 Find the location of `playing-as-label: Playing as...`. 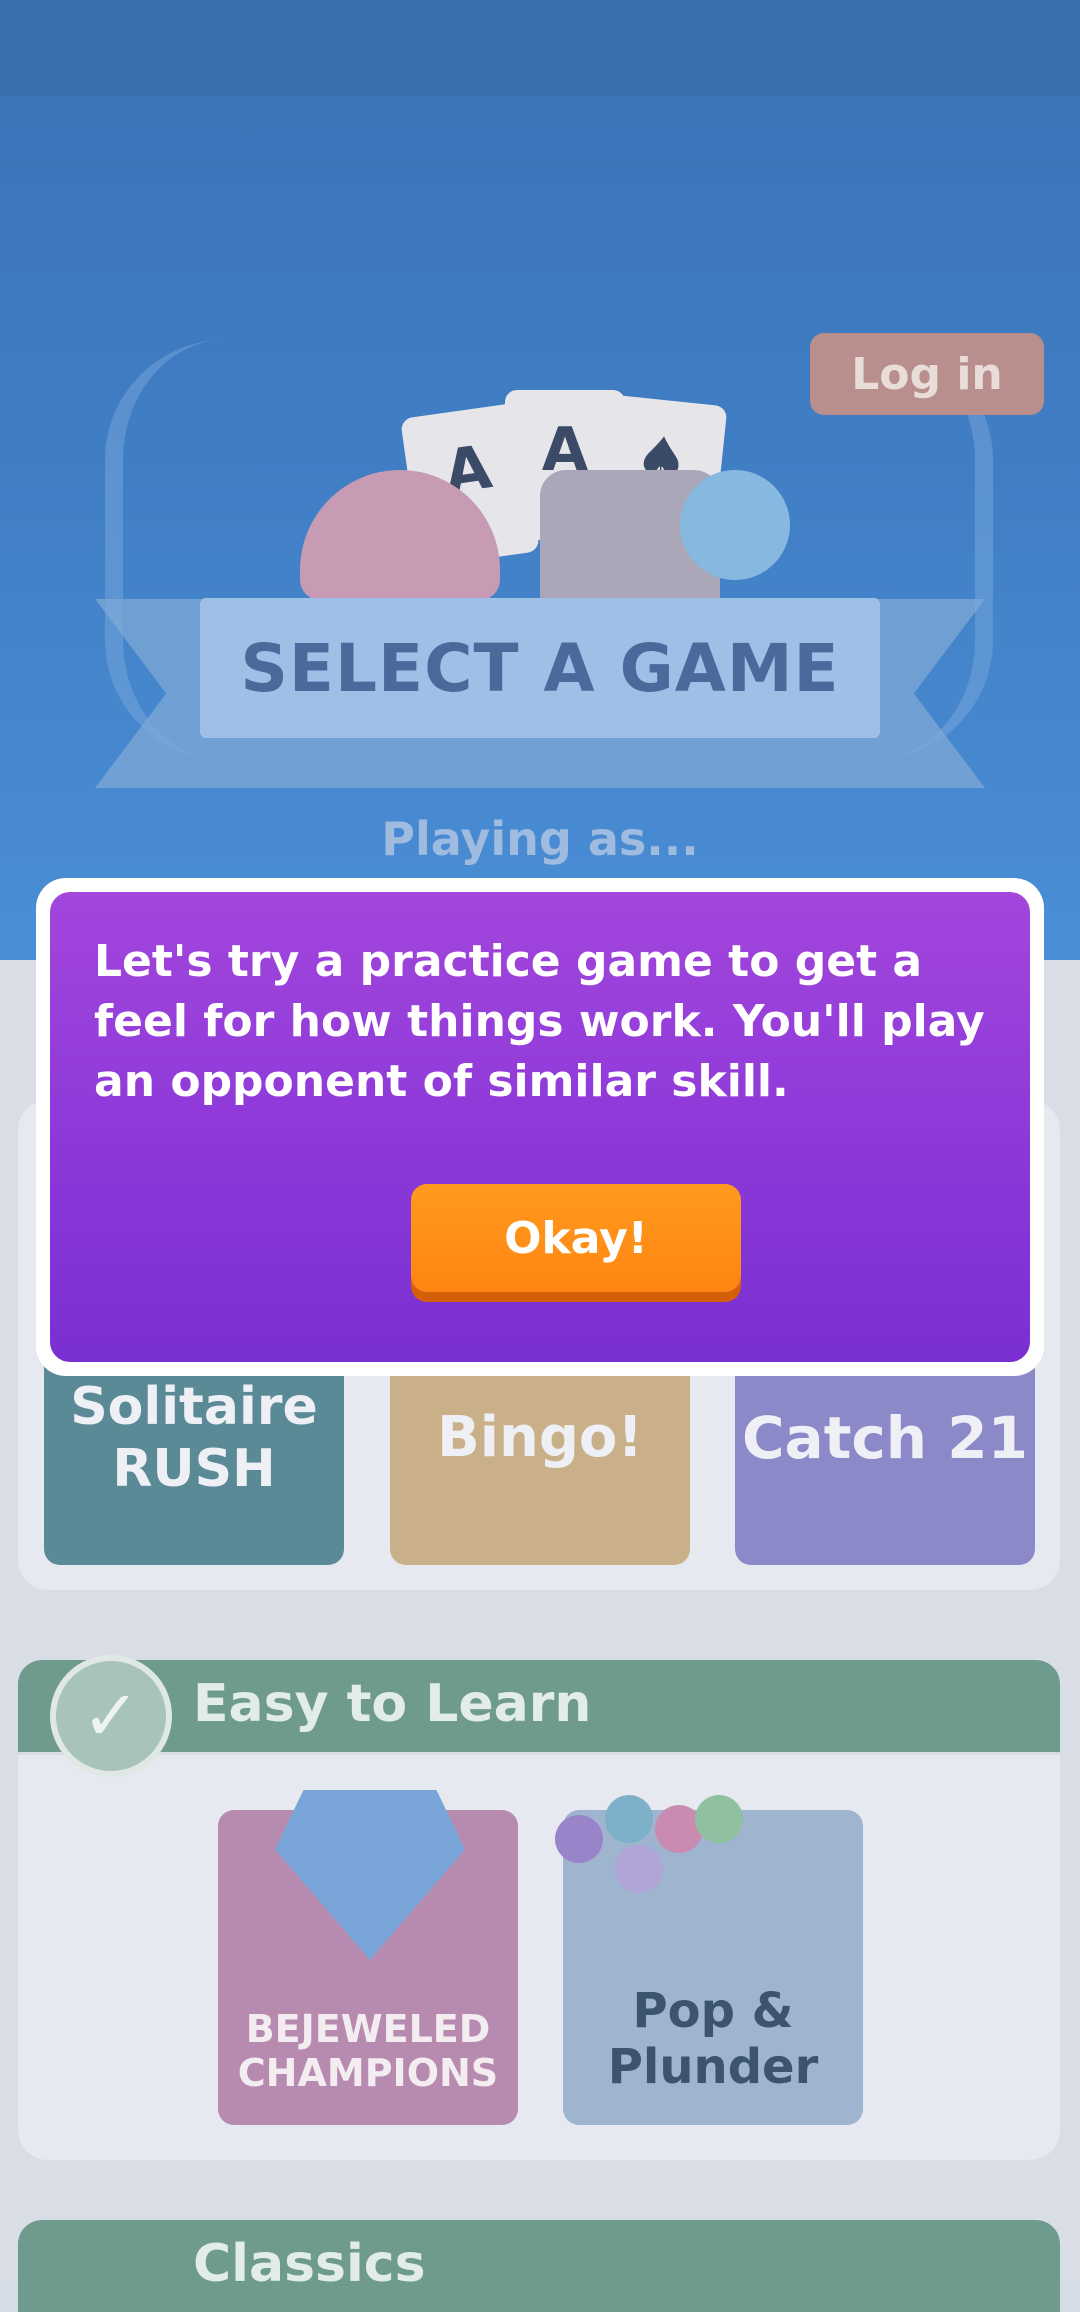

playing-as-label: Playing as... is located at coordinates (540, 839).